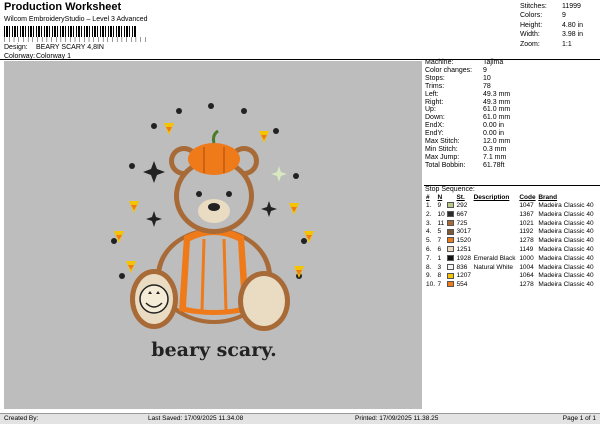  What do you see at coordinates (511, 276) in the screenshot?
I see `table-row: 9. 8 1207 1064 Madeira Classic 40` at bounding box center [511, 276].